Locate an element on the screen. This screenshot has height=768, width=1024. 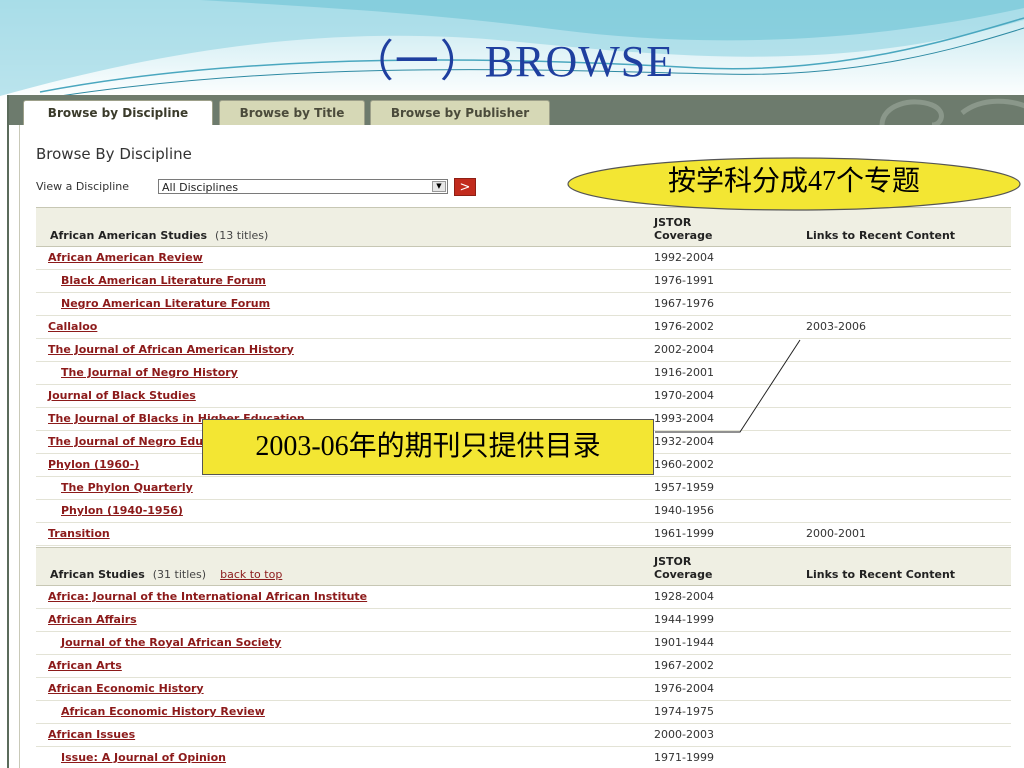
go-button: > is located at coordinates (465, 187).